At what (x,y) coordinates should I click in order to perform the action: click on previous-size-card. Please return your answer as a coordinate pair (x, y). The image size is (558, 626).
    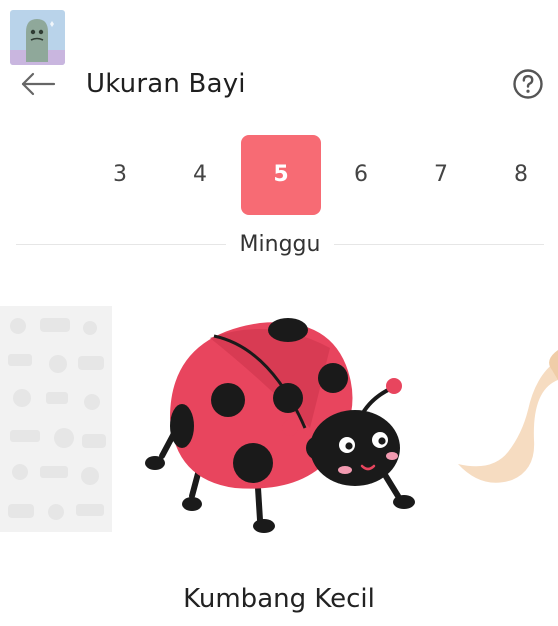
    Looking at the image, I should click on (56, 419).